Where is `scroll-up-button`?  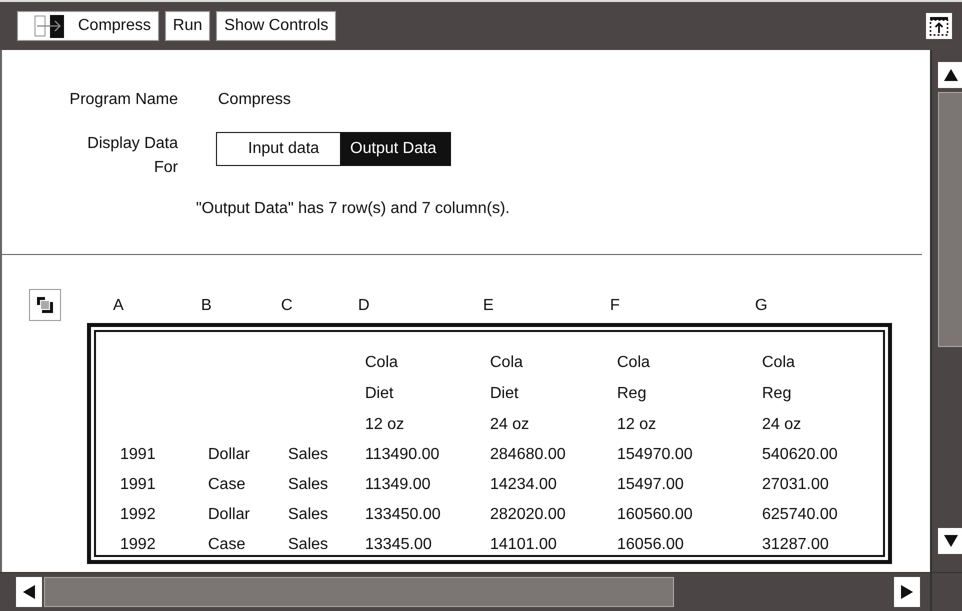
scroll-up-button is located at coordinates (950, 75).